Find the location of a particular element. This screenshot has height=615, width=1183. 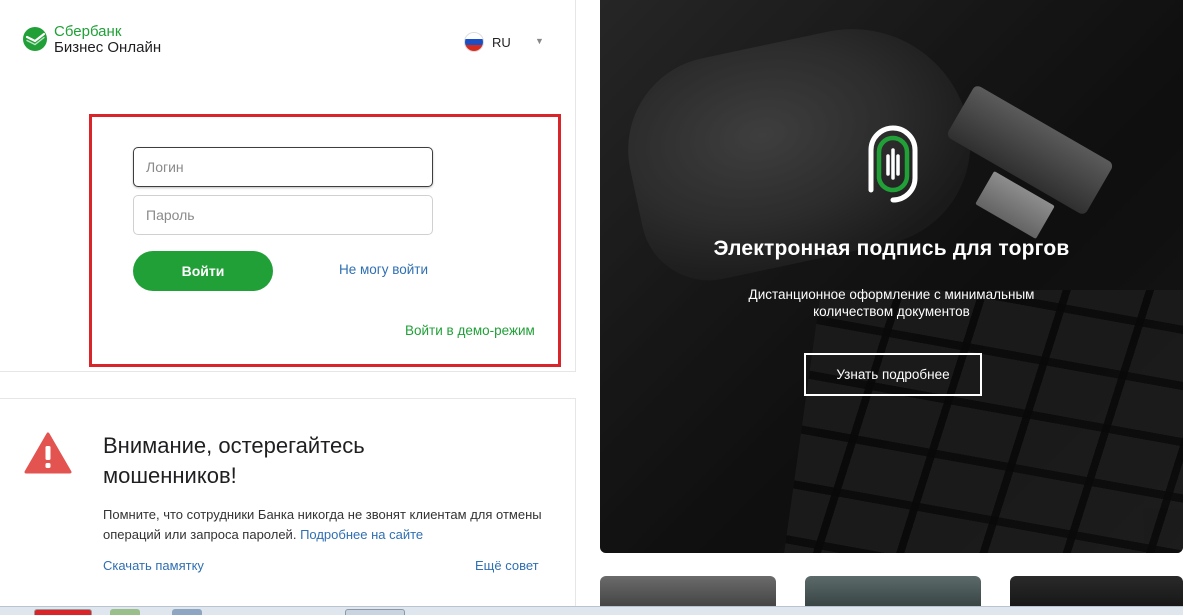

learn-more-button: Узнать подробнее is located at coordinates (893, 374).